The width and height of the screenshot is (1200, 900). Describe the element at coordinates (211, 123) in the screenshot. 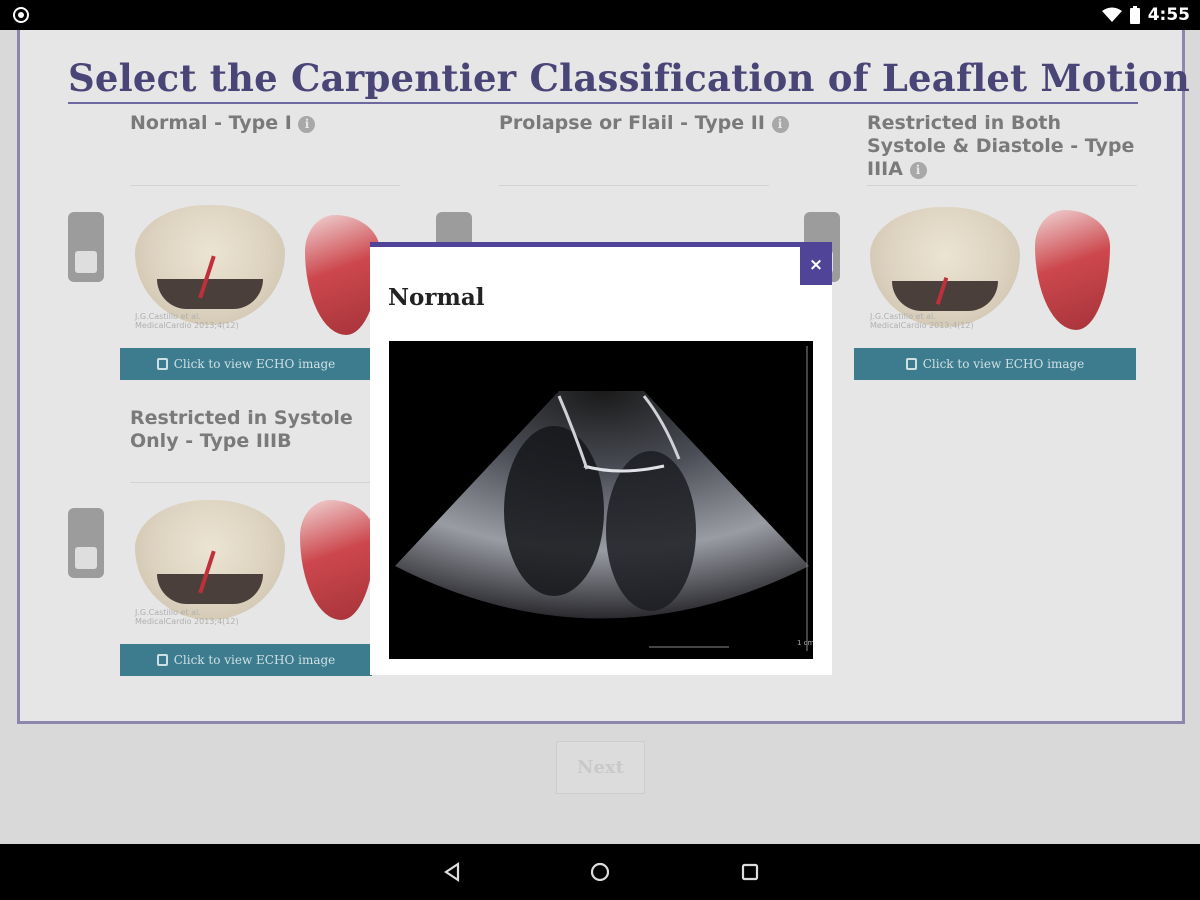

I see `option-label-text: Normal - Type I` at that location.